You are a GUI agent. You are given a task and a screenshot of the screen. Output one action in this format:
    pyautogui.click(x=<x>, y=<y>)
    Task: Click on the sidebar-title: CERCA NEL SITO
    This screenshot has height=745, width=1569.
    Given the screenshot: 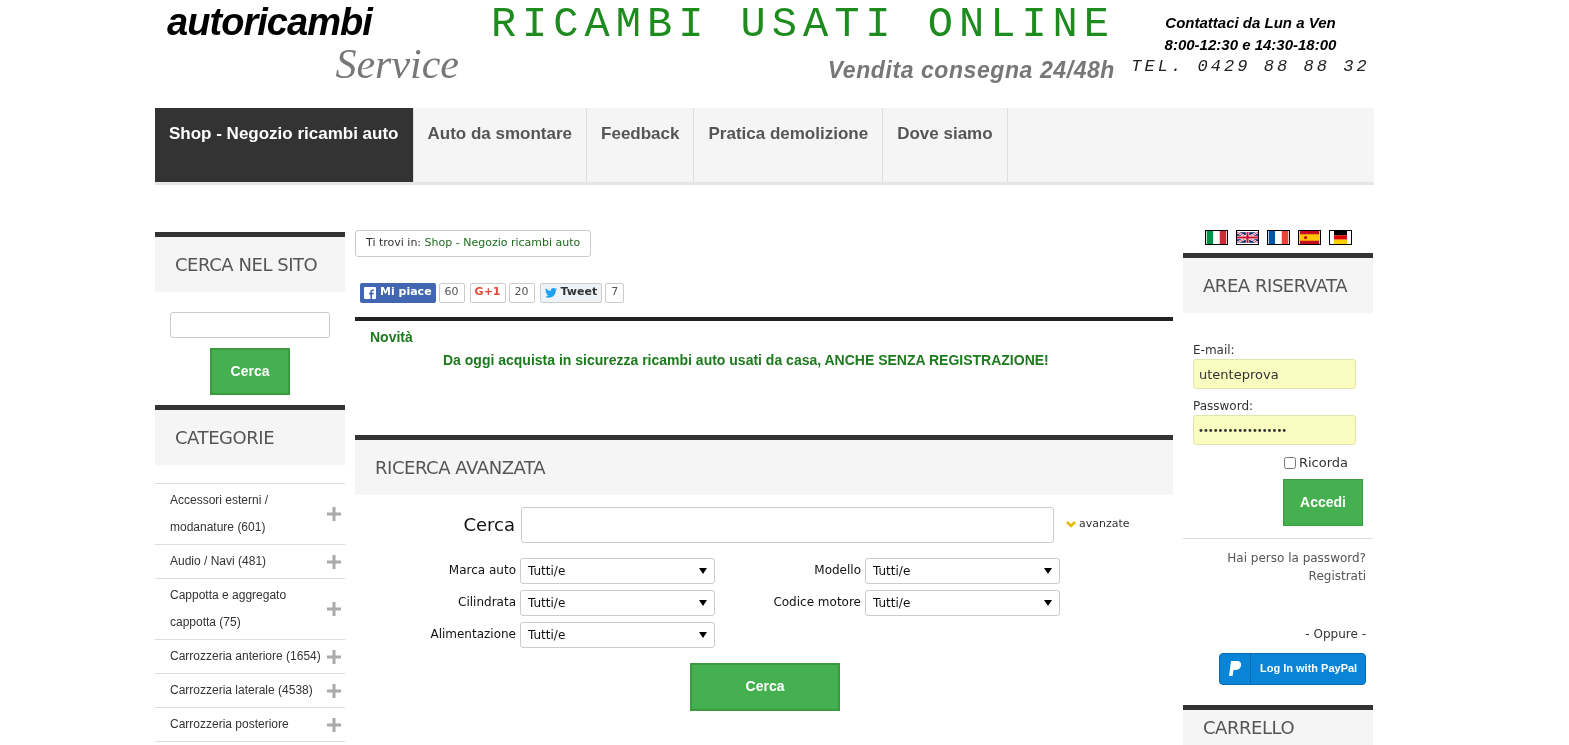 What is the action you would take?
    pyautogui.click(x=250, y=262)
    